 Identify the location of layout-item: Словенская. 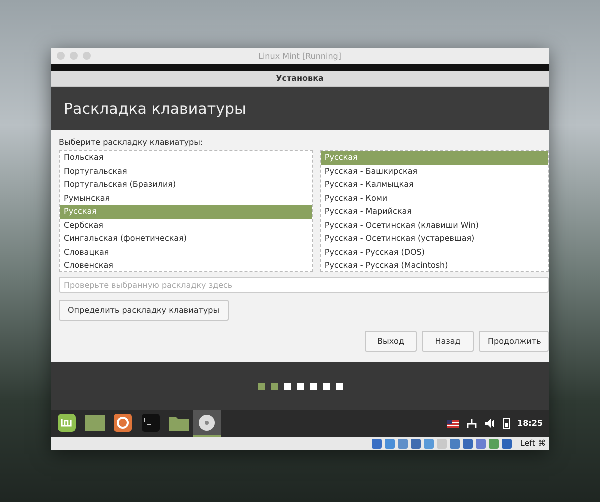
(186, 265).